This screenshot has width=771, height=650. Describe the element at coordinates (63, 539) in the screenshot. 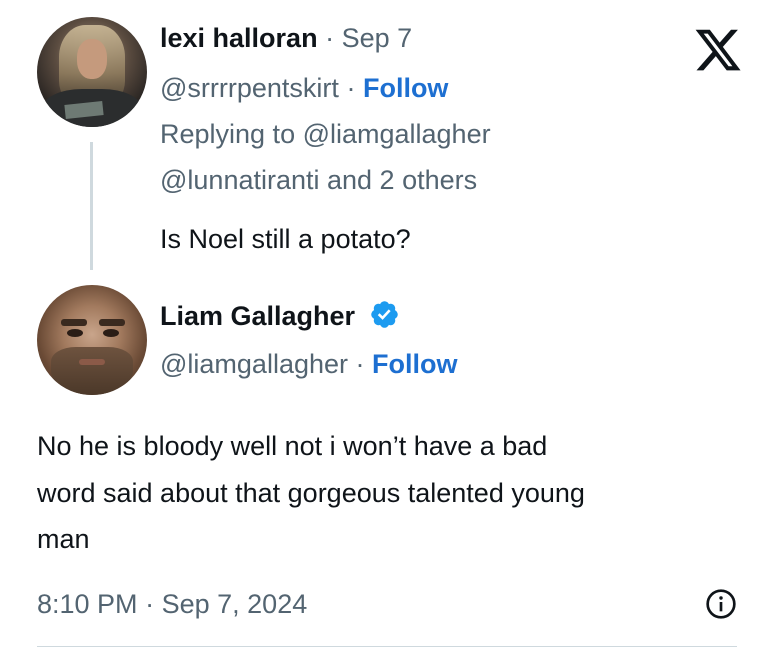

I see `main-tweet-text-line-3: man` at that location.